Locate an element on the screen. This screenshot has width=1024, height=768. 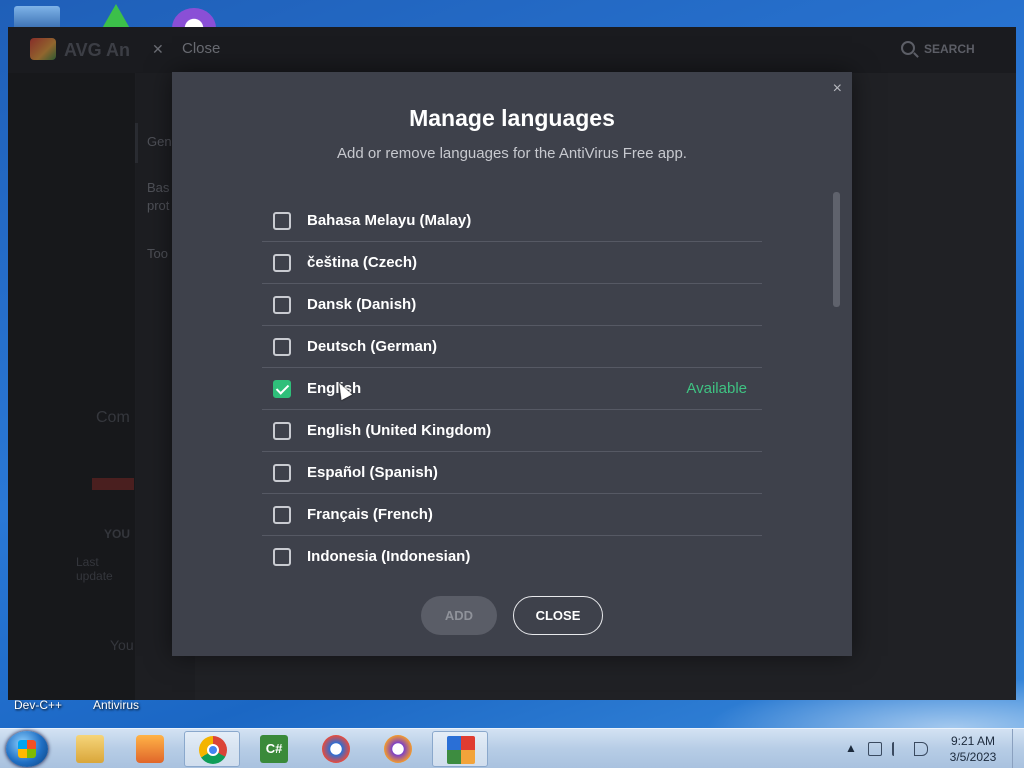
language-row: Indonesia (Indonesian) is located at coordinates (512, 557).